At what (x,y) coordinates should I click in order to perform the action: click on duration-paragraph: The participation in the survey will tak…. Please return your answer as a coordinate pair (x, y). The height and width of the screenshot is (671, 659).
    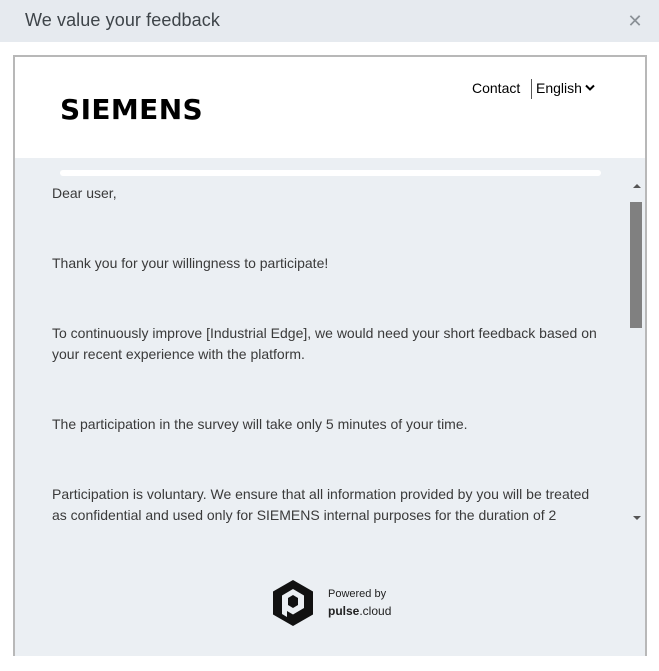
    Looking at the image, I should click on (260, 424).